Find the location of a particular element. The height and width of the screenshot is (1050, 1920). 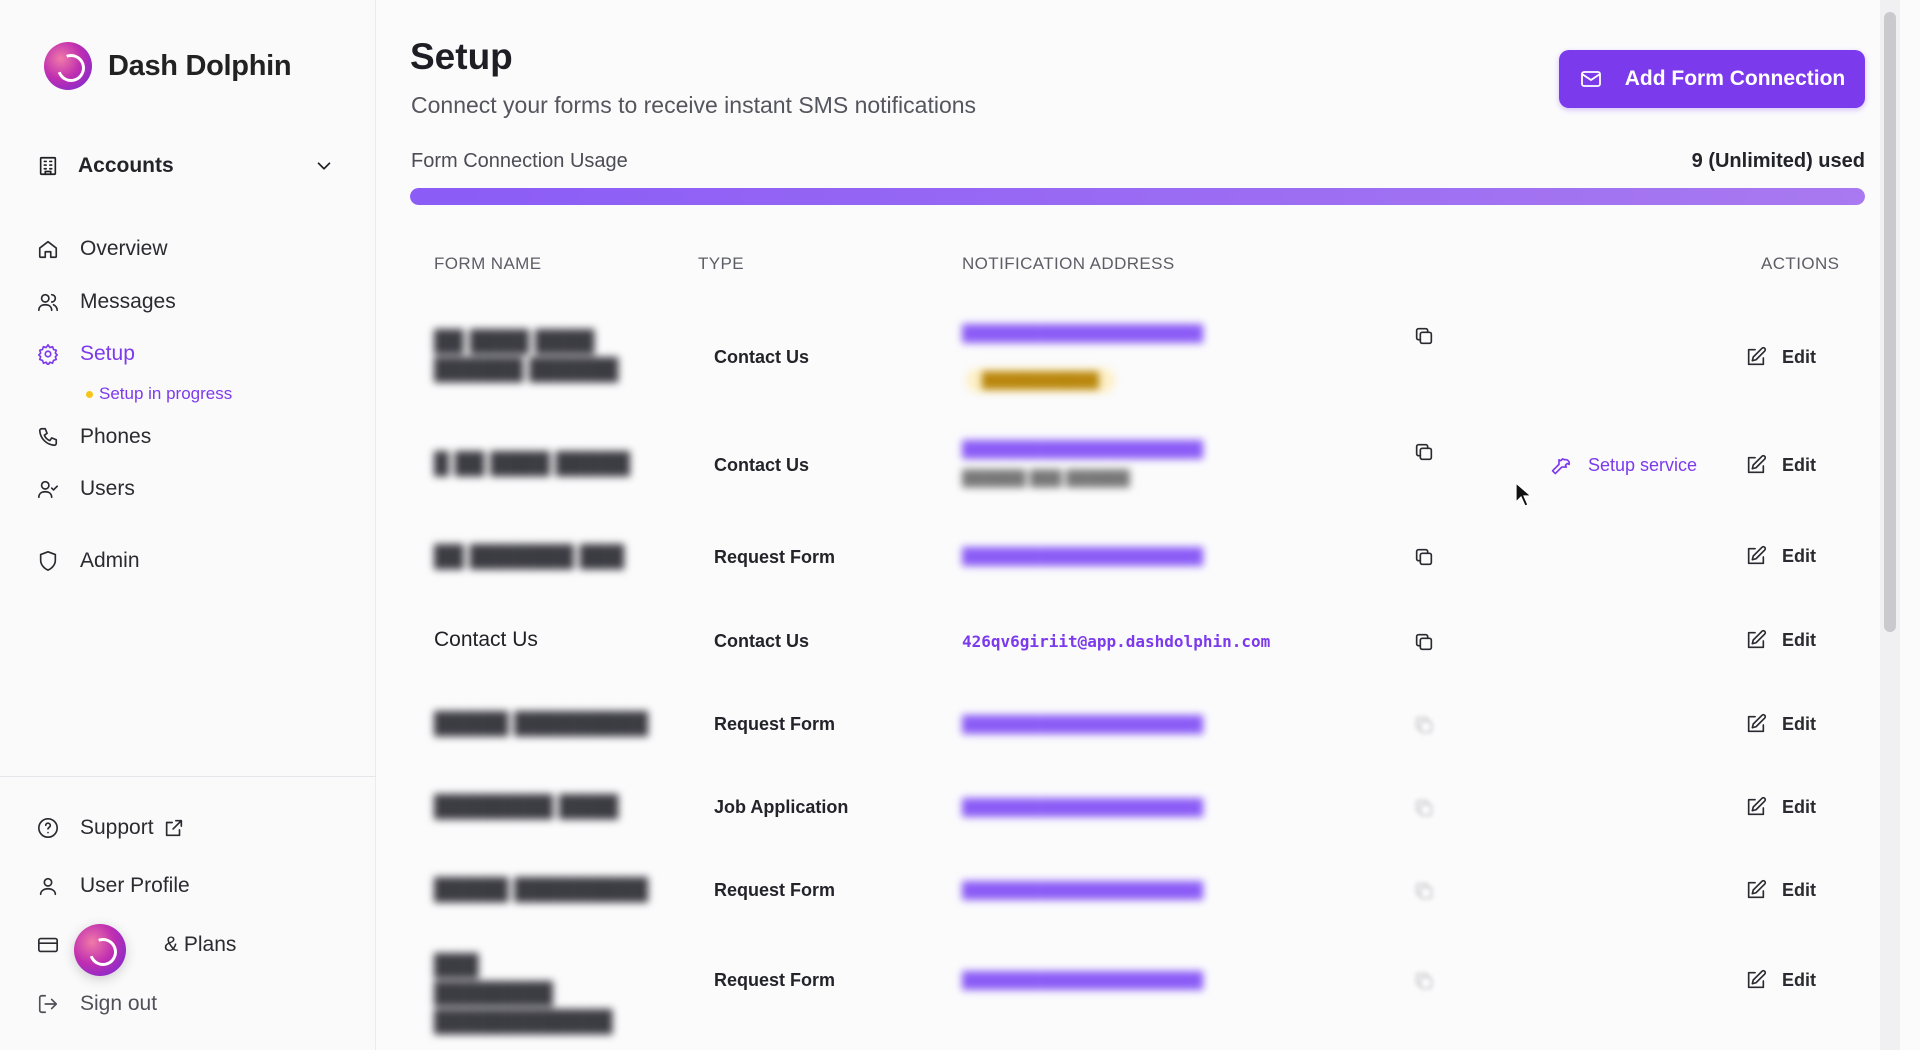

setup-status: Setup in progress is located at coordinates (159, 394).